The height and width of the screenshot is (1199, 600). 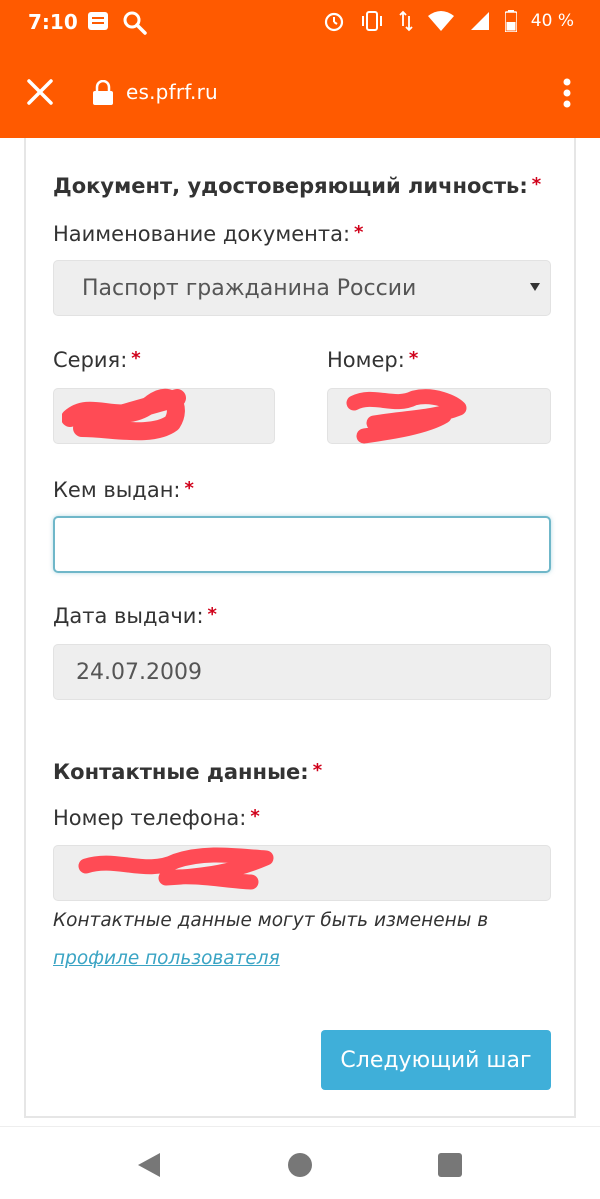 What do you see at coordinates (208, 234) in the screenshot?
I see `doc-name-label: Наименование документа: *` at bounding box center [208, 234].